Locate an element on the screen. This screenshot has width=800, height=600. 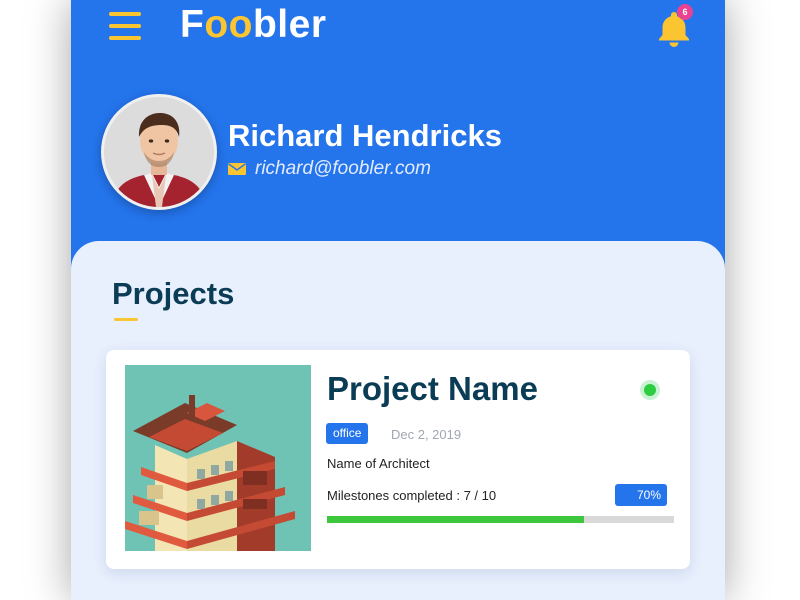
user-email-row: richard@foobler.com is located at coordinates (329, 169).